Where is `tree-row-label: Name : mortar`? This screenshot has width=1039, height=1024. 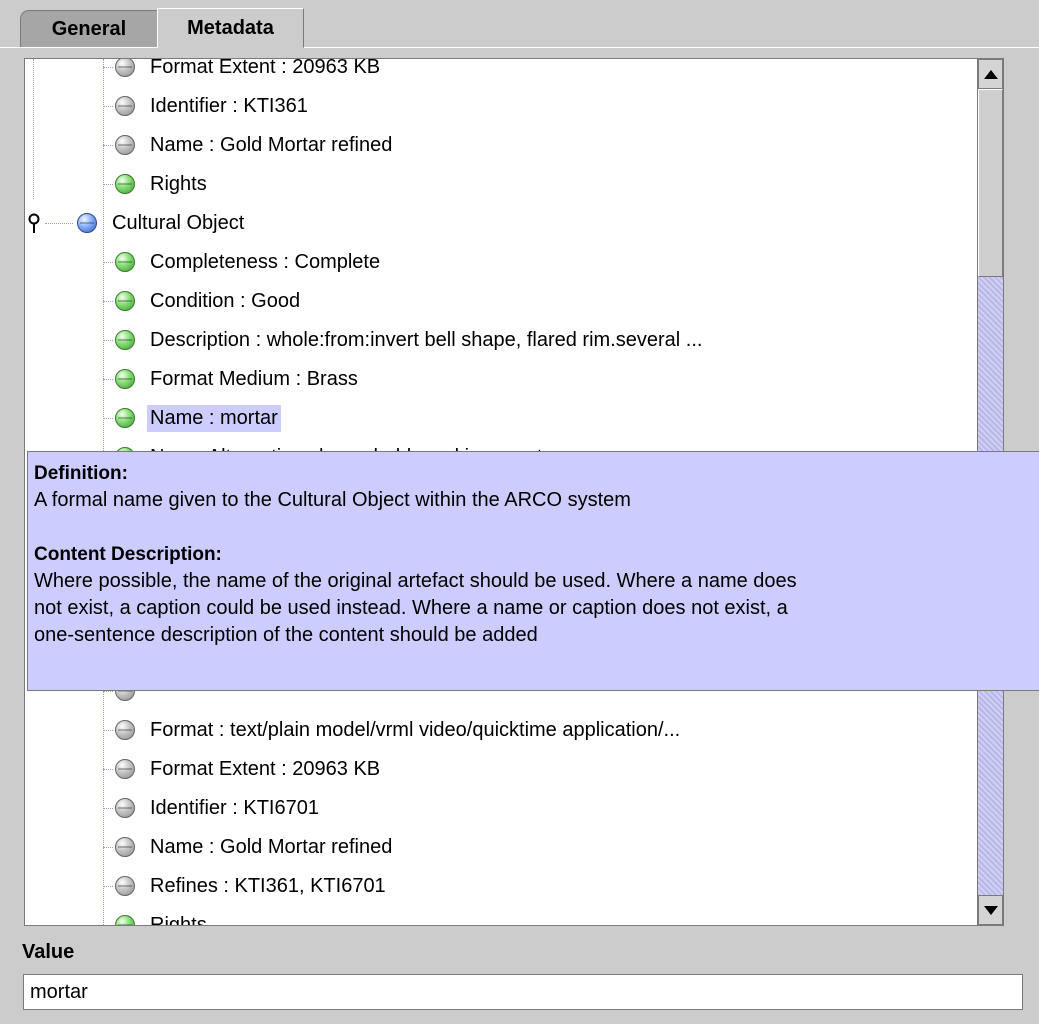 tree-row-label: Name : mortar is located at coordinates (214, 418).